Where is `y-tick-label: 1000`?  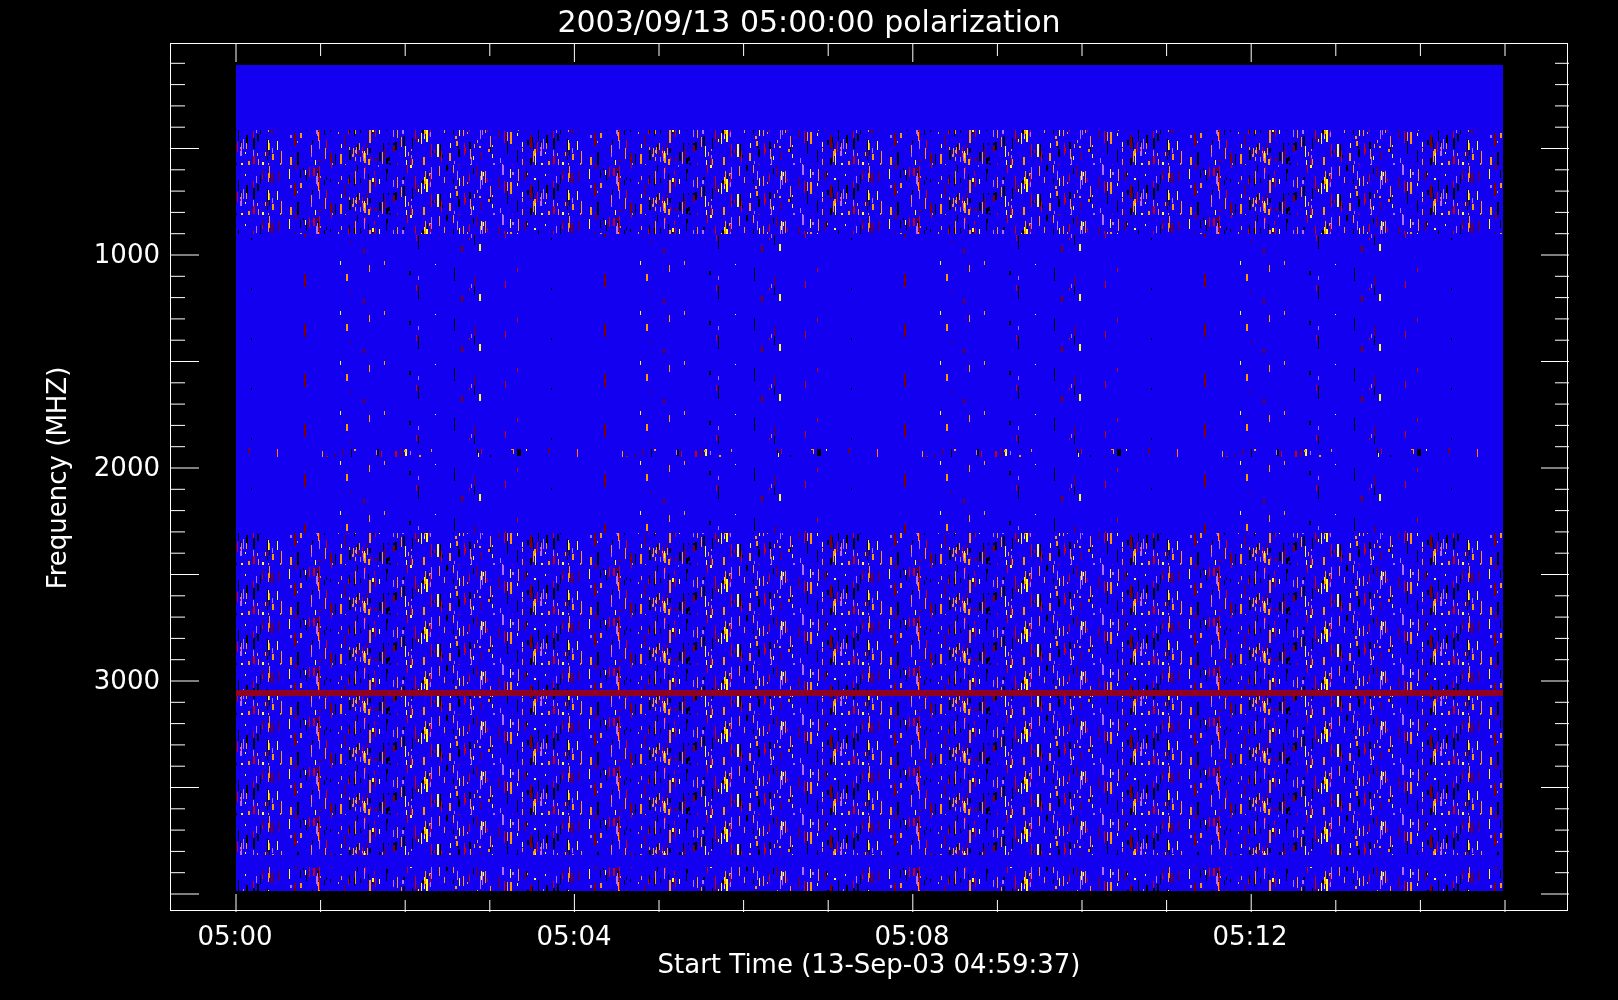
y-tick-label: 1000 is located at coordinates (126, 254).